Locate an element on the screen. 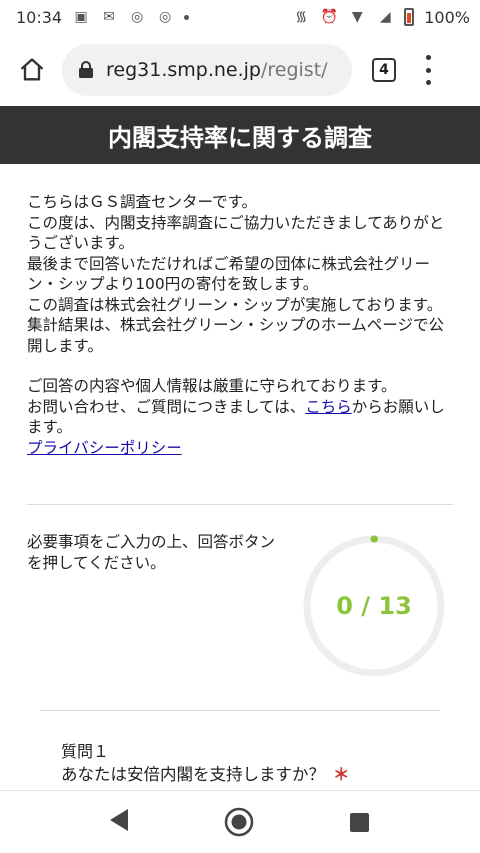  url-host: reg31.smp.ne.jp is located at coordinates (183, 70).